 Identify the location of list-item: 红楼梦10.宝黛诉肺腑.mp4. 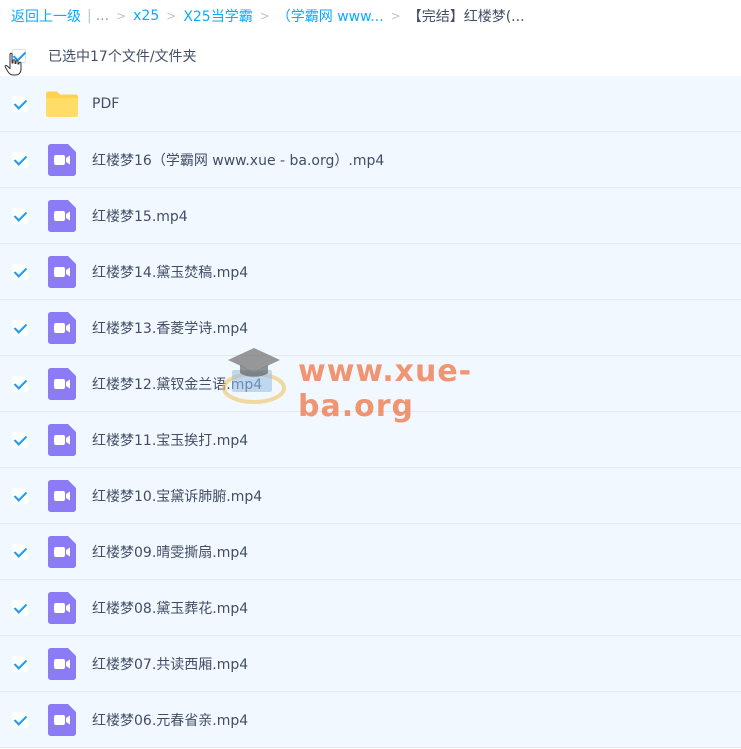
(370, 496).